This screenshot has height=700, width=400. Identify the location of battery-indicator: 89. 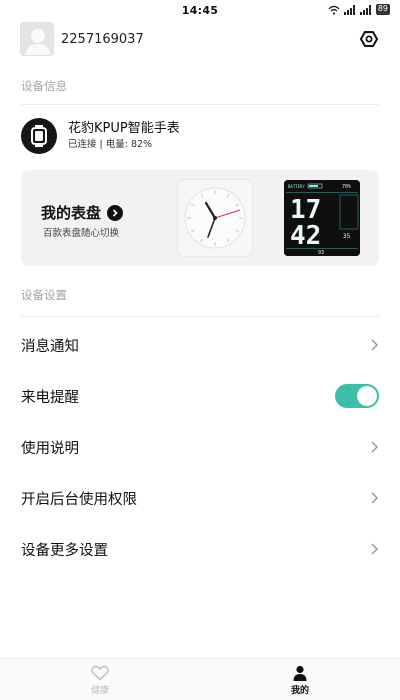
(382, 9).